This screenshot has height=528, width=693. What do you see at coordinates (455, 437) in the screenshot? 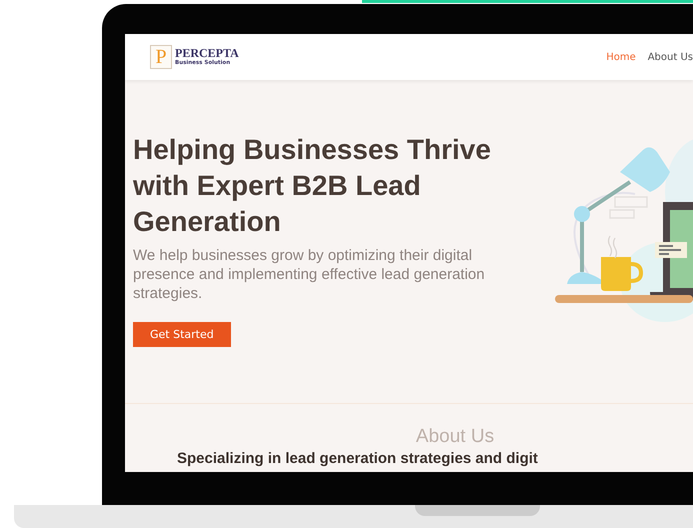
I see `section-heading: About Us` at bounding box center [455, 437].